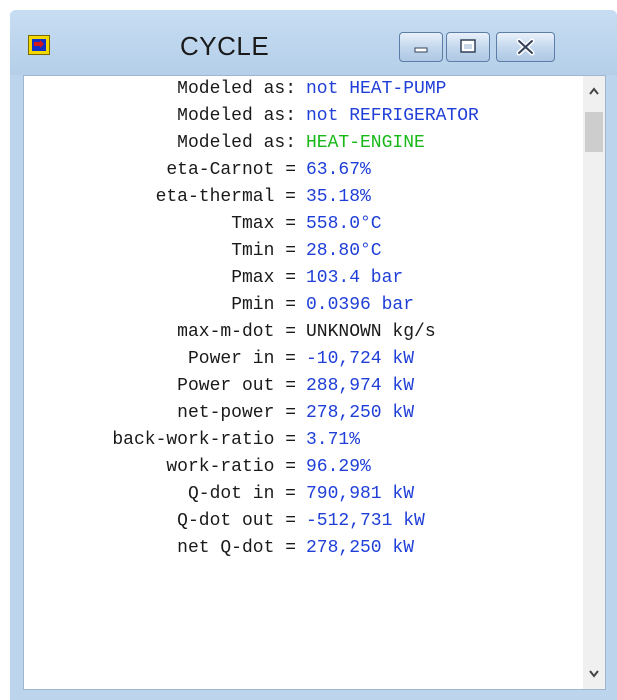 The height and width of the screenshot is (700, 617). I want to click on result-label: work-ratio =, so click(231, 467).